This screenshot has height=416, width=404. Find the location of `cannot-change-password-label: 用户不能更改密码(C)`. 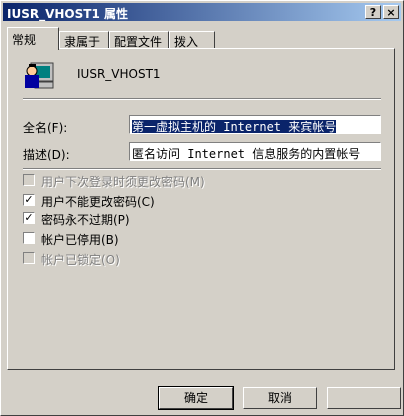

cannot-change-password-label: 用户不能更改密码(C) is located at coordinates (98, 202).